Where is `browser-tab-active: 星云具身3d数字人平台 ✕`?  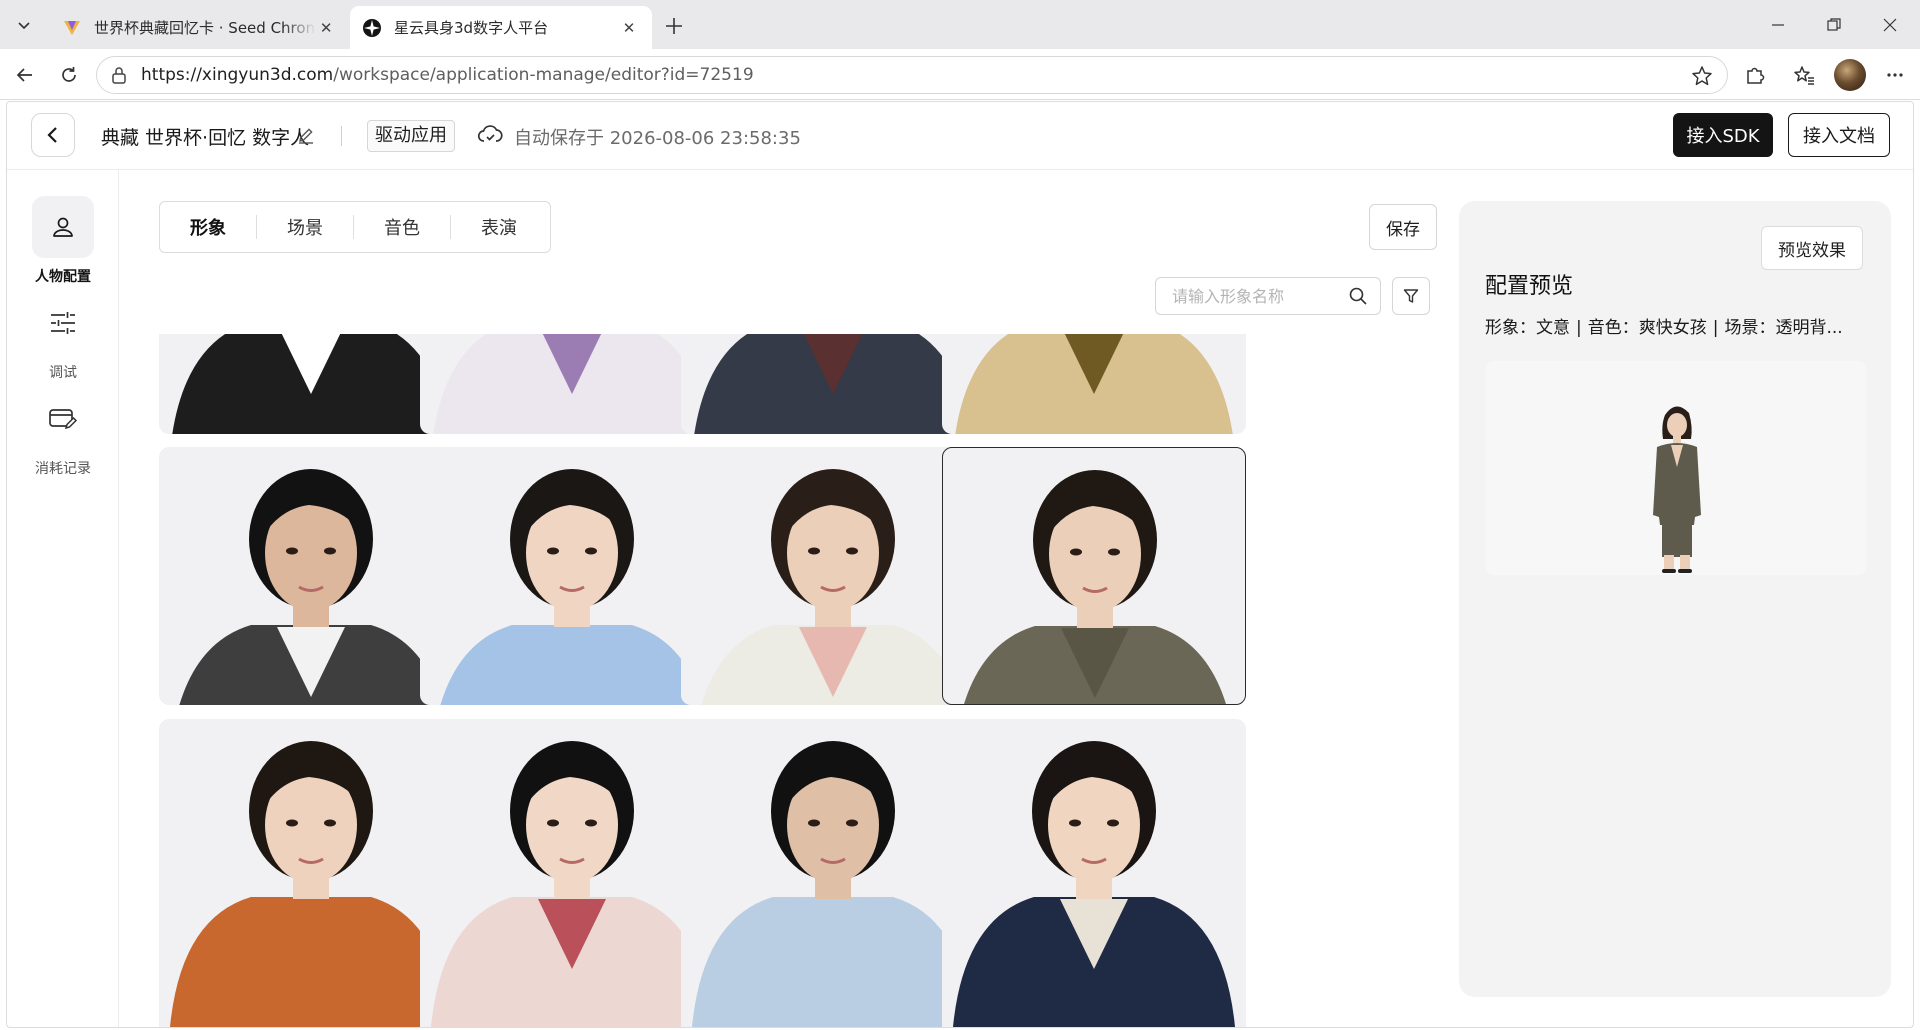
browser-tab-active: 星云具身3d数字人平台 ✕ is located at coordinates (501, 27).